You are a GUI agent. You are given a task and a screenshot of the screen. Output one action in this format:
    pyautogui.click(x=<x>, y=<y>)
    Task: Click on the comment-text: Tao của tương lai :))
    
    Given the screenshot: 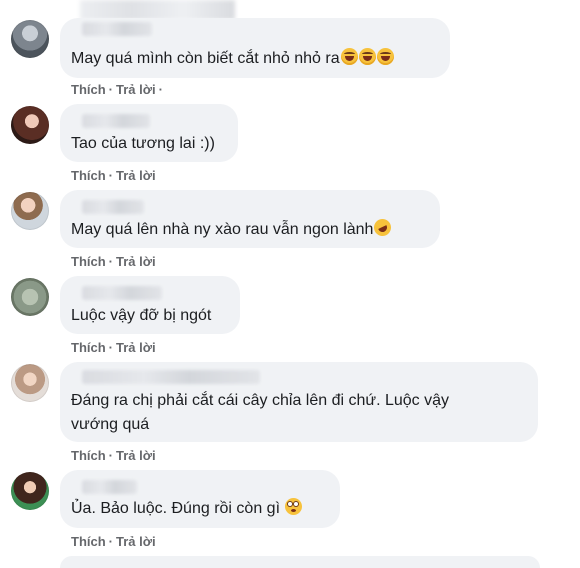 What is the action you would take?
    pyautogui.click(x=143, y=143)
    